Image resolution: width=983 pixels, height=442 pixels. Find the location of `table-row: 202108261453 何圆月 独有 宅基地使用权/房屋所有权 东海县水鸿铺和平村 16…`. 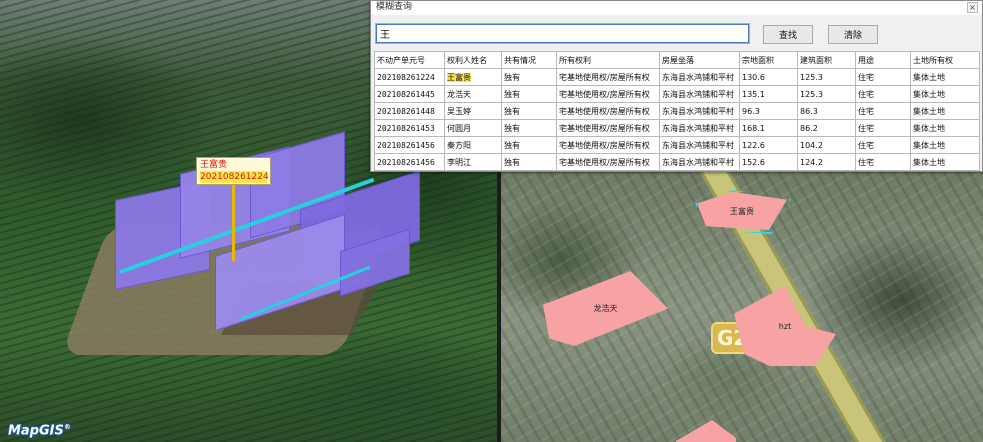

table-row: 202108261453 何圆月 独有 宅基地使用权/房屋所有权 东海县水鸿铺和平村 16… is located at coordinates (677, 128).